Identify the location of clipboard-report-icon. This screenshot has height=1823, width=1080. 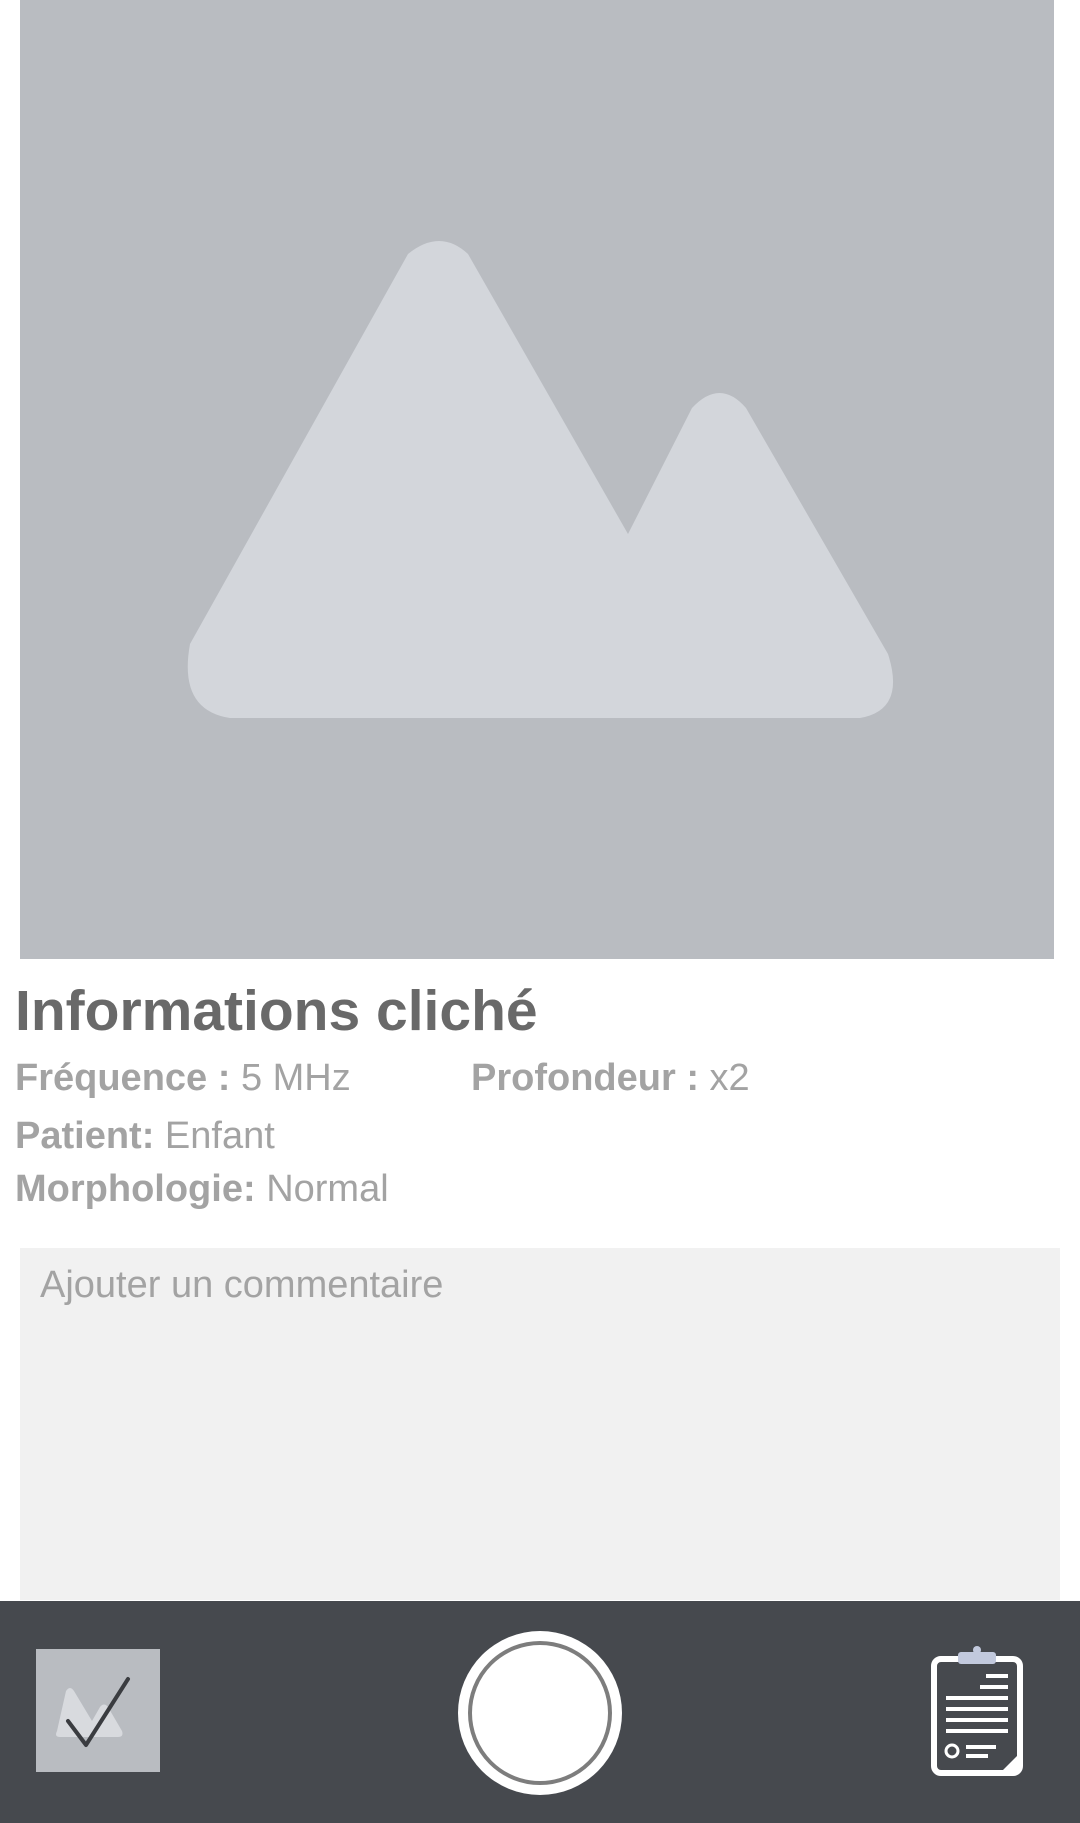
(977, 1711).